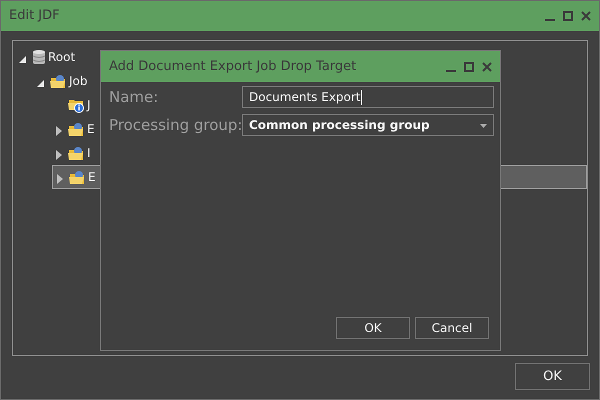  I want to click on tree-item-label: Job, so click(78, 81).